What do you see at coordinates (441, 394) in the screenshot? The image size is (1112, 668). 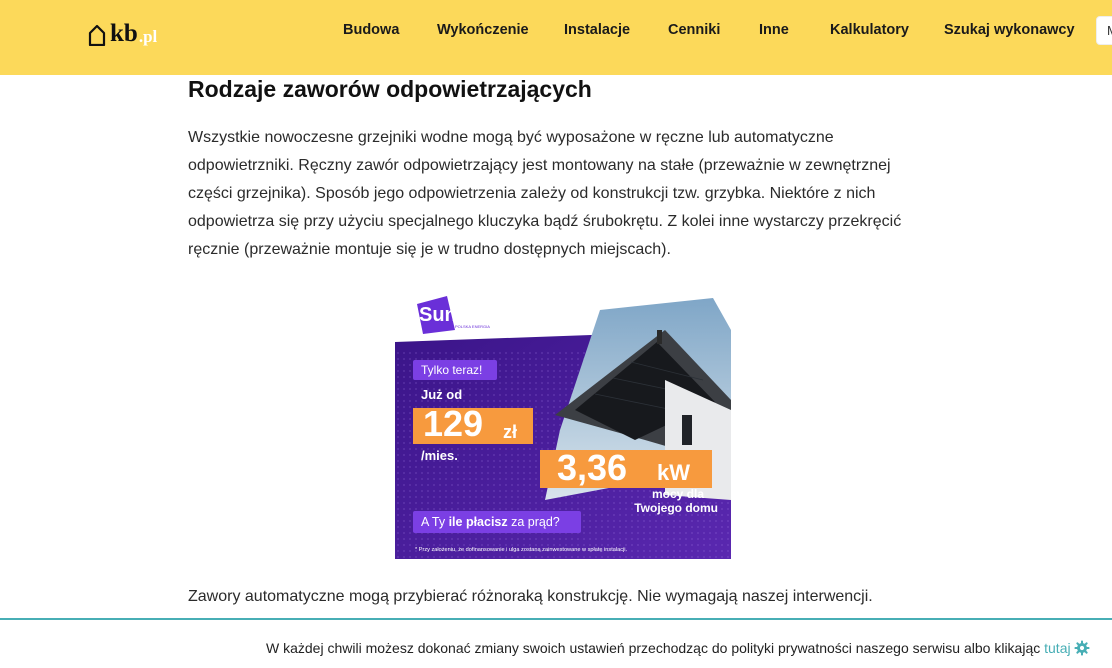 I see `ad-from-label: Już od` at bounding box center [441, 394].